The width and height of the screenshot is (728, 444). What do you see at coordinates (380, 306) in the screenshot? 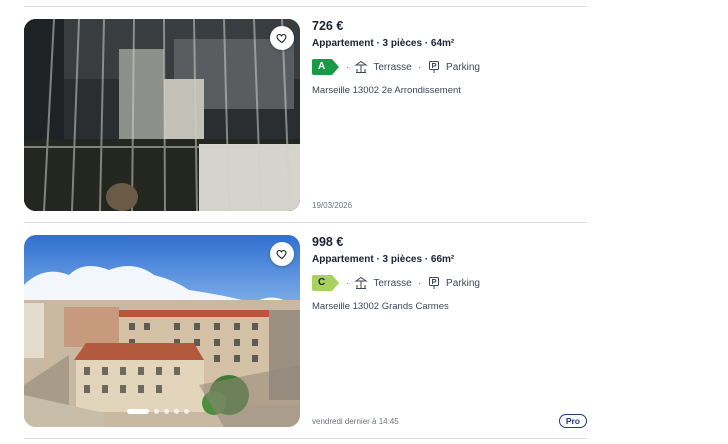
I see `listing-location: Marseille 13002 Grands Carmes` at bounding box center [380, 306].